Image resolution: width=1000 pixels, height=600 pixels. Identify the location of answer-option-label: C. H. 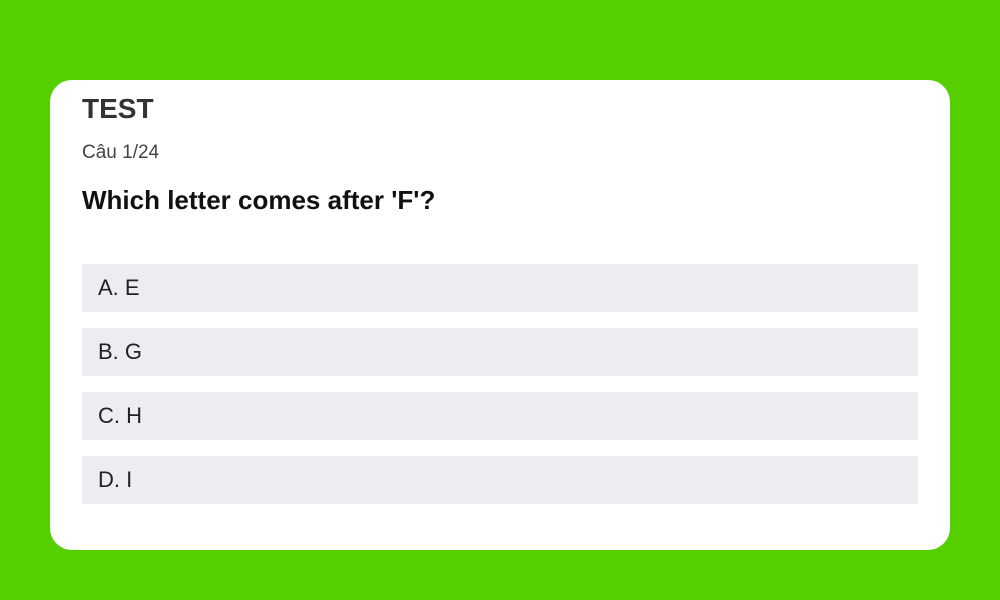
(120, 415).